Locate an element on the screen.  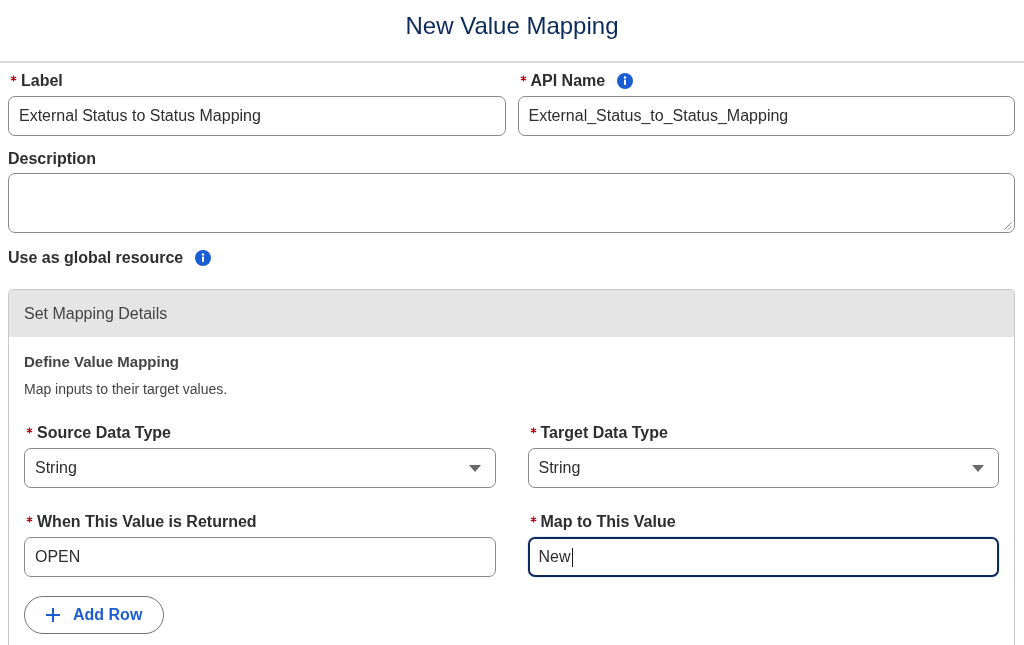
panel-title: Set Mapping Details is located at coordinates (96, 313).